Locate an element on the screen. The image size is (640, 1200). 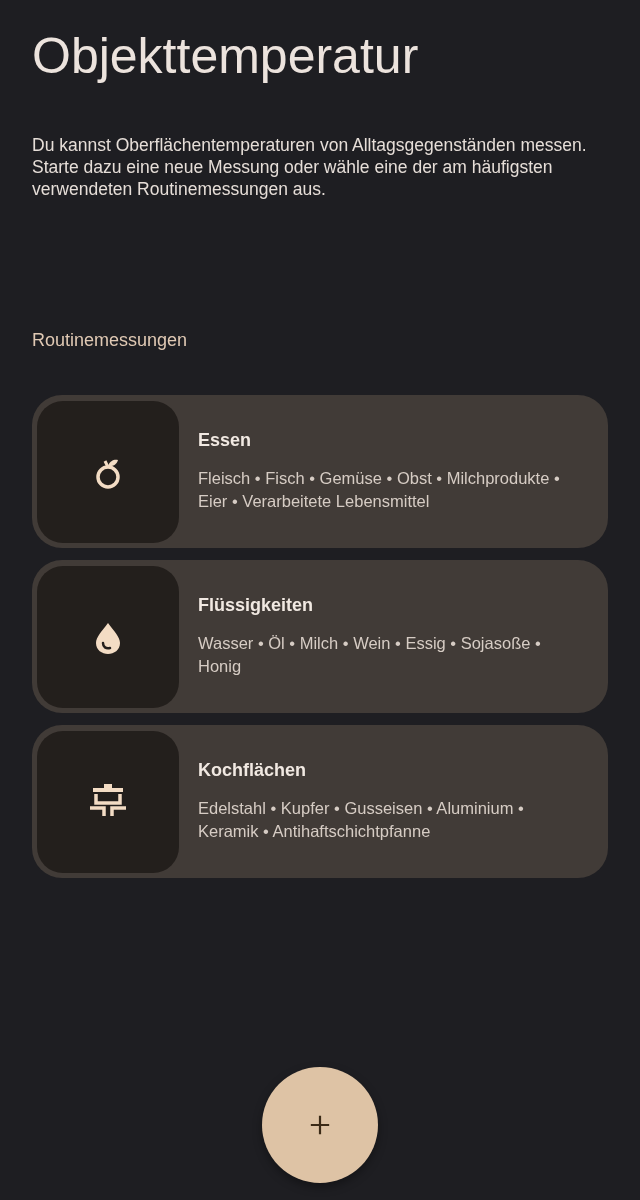
routine-card: Essen Fleisch • Fisch • Gemüse • Obst • Milchprodukte • Eier • Verarbeitete Lebensmittel is located at coordinates (320, 471).